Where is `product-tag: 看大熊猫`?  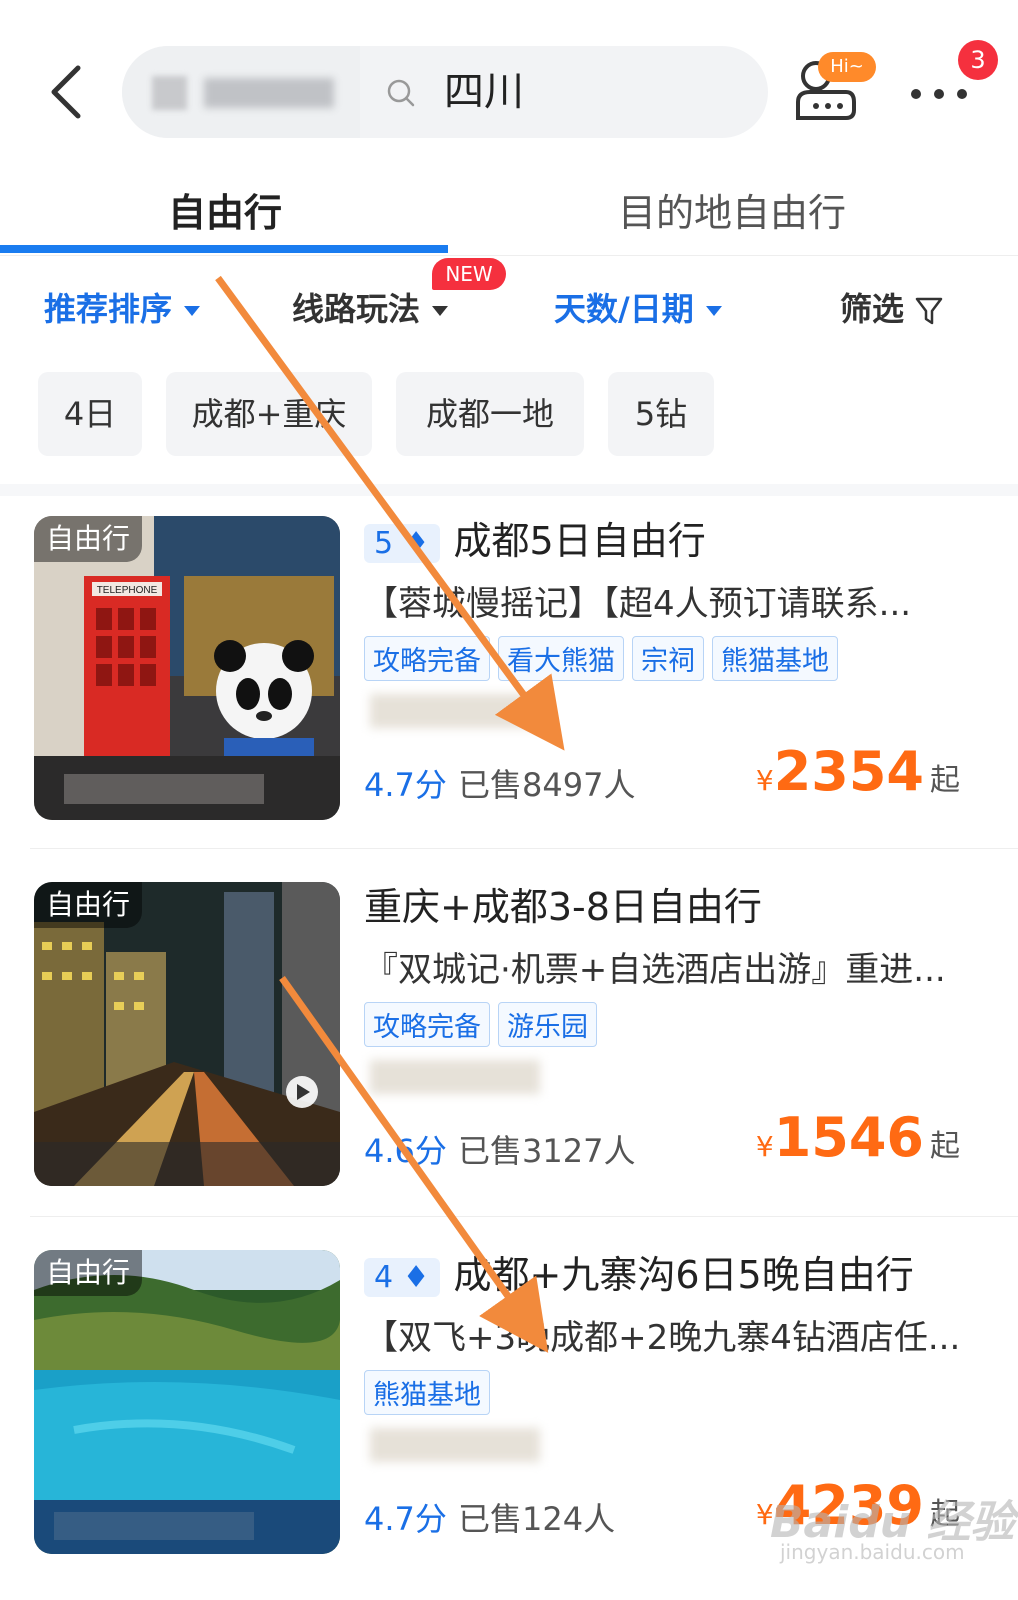
product-tag: 看大熊猫 is located at coordinates (561, 658).